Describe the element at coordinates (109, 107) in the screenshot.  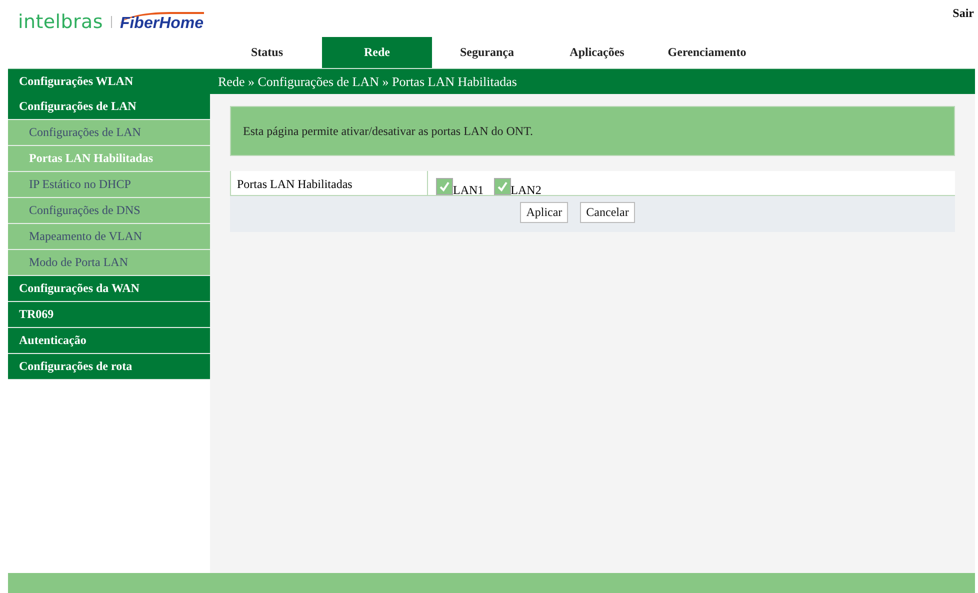
I see `sidebar-item: Configurações de LAN` at that location.